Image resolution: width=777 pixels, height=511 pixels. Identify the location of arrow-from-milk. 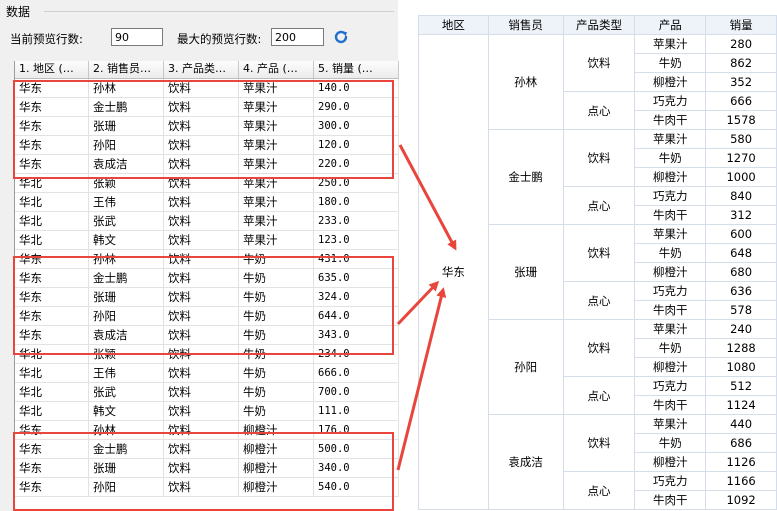
(418, 303).